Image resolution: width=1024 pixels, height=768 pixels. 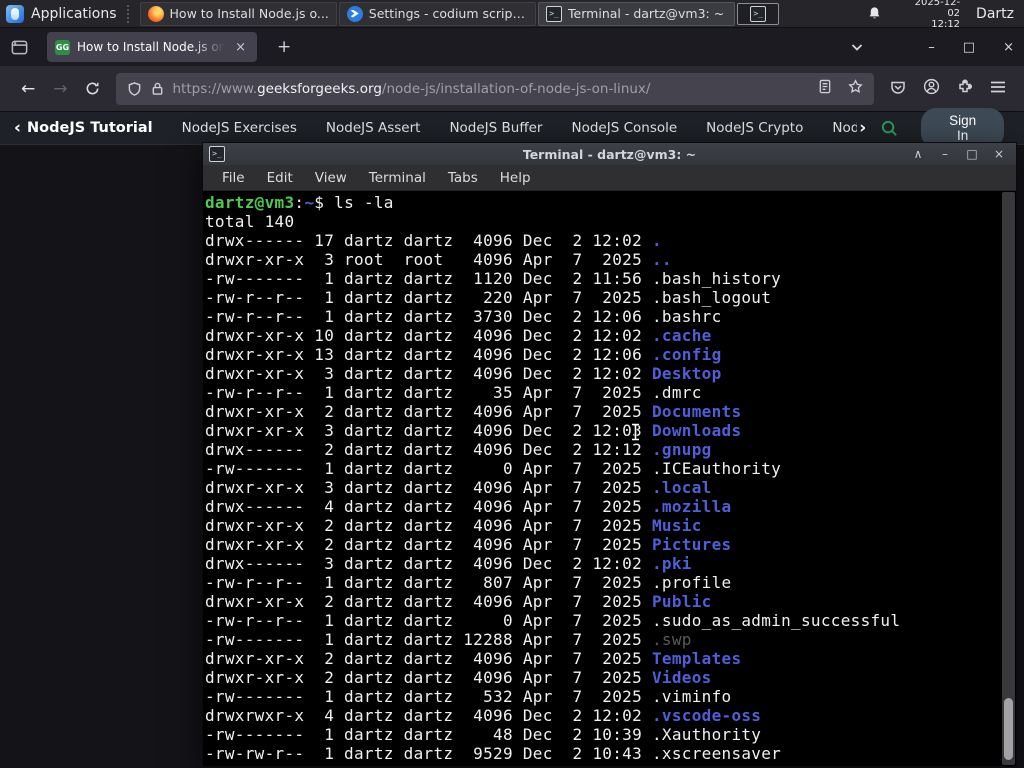 What do you see at coordinates (857, 47) in the screenshot?
I see `list-all-tabs-button` at bounding box center [857, 47].